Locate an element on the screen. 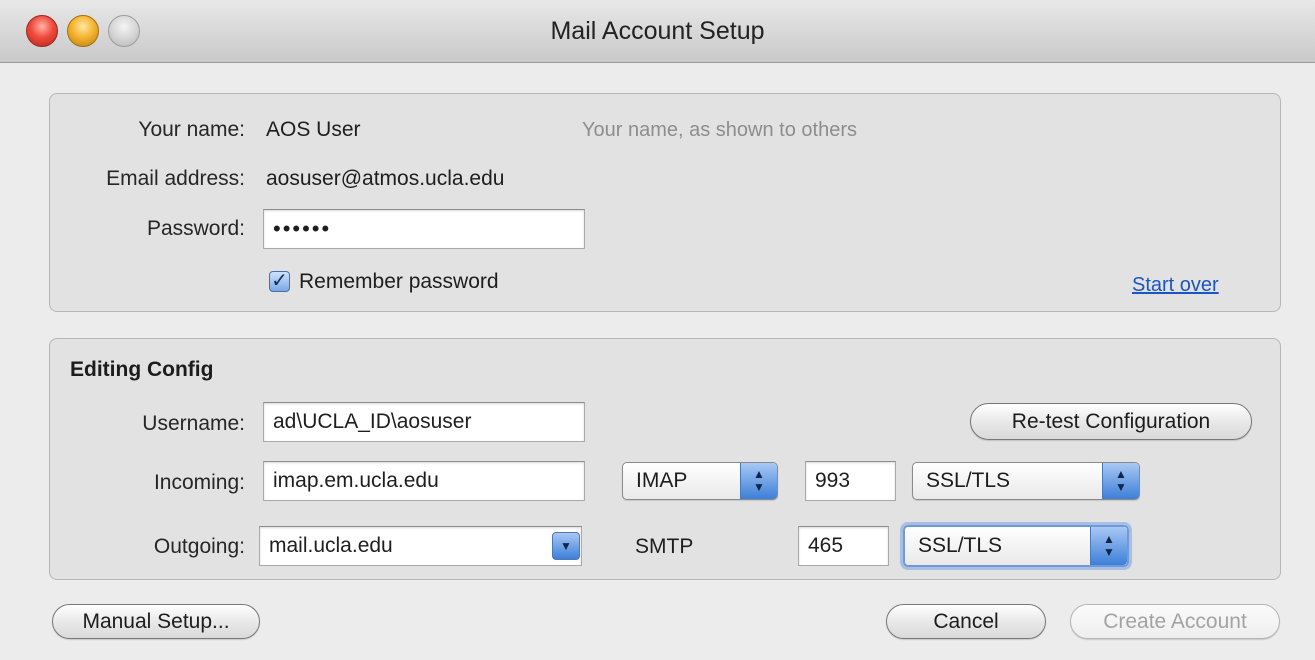  window-title: Mail Account Setup is located at coordinates (657, 31).